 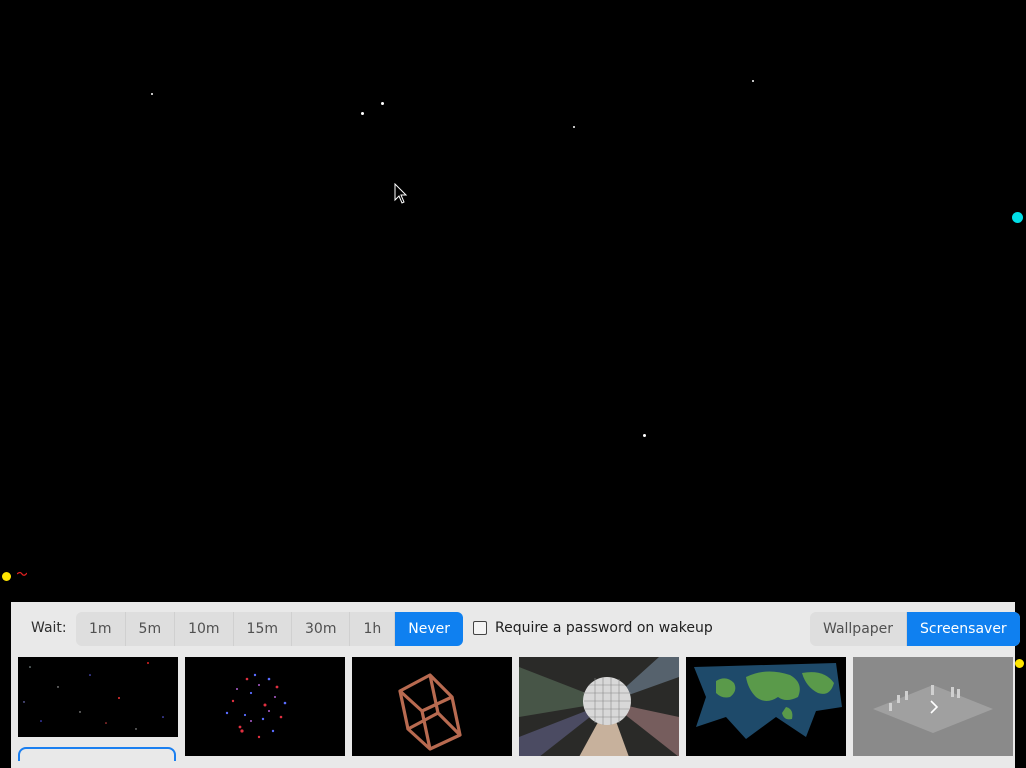 What do you see at coordinates (49, 628) in the screenshot?
I see `wait-label: Wait:` at bounding box center [49, 628].